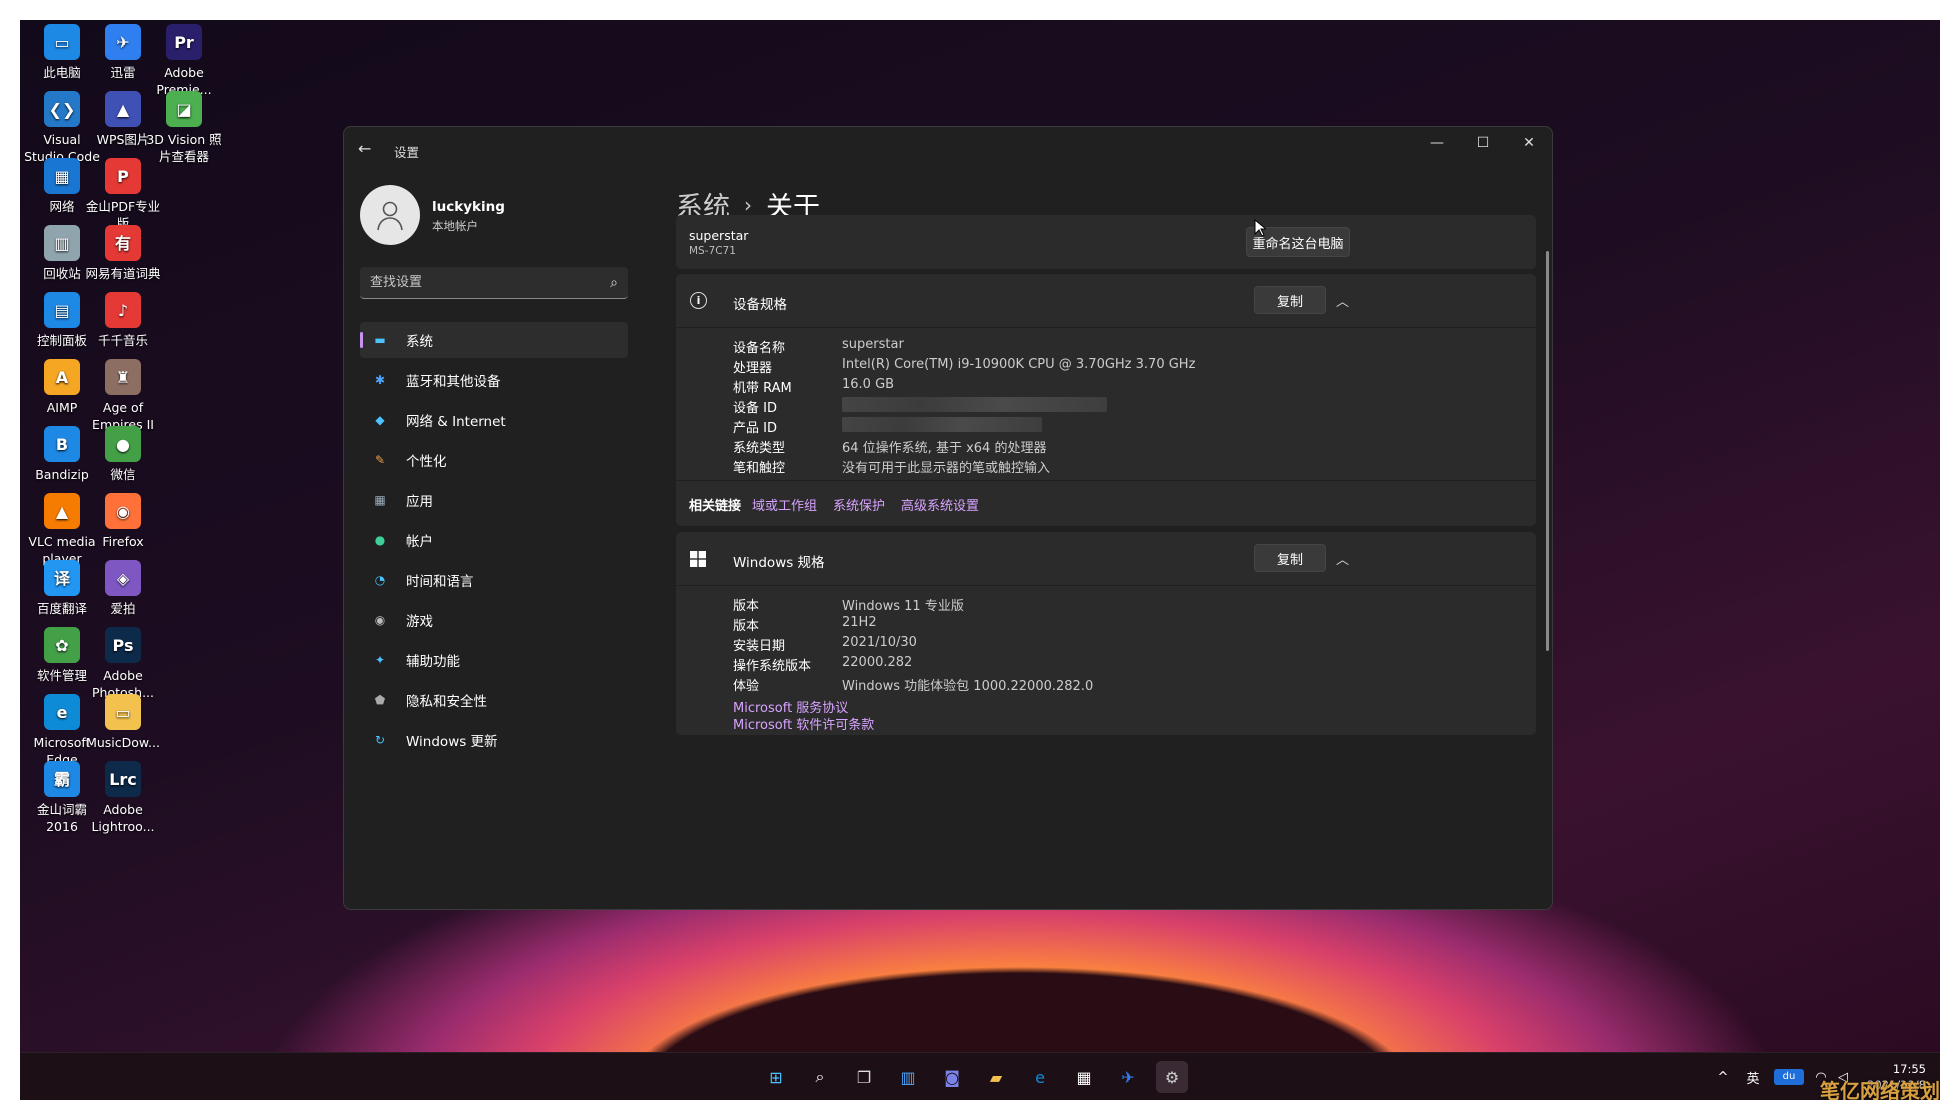  What do you see at coordinates (1106, 242) in the screenshot?
I see `device-name-card: superstar MS-7C71 重命名这台电脑` at bounding box center [1106, 242].